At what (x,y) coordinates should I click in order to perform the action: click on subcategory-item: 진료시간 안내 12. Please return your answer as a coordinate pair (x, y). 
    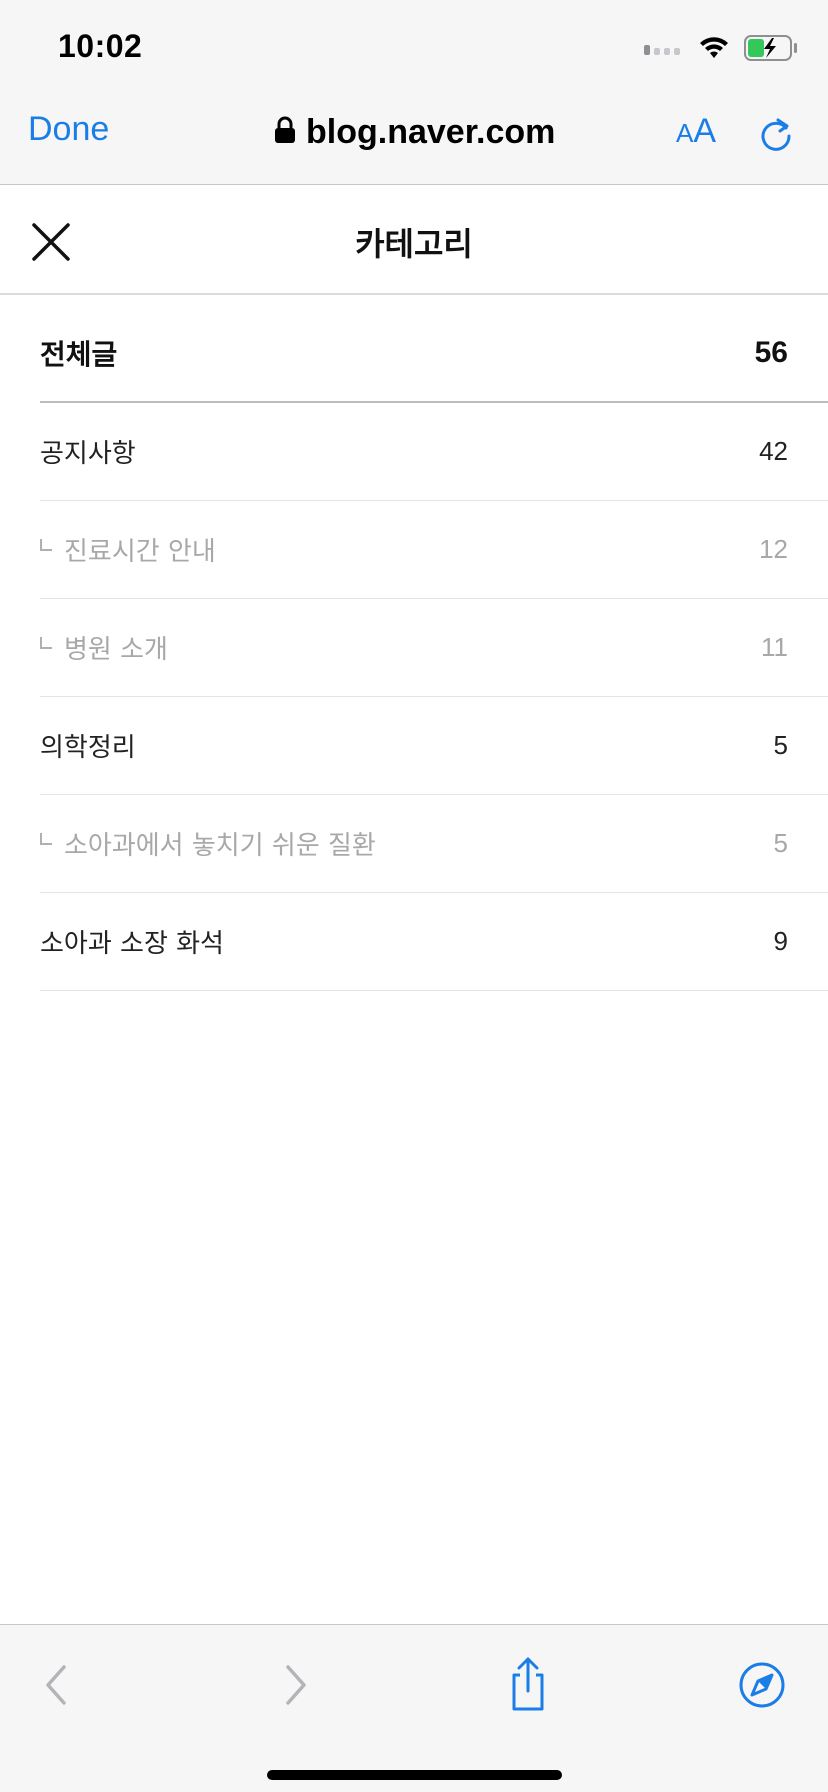
    Looking at the image, I should click on (434, 550).